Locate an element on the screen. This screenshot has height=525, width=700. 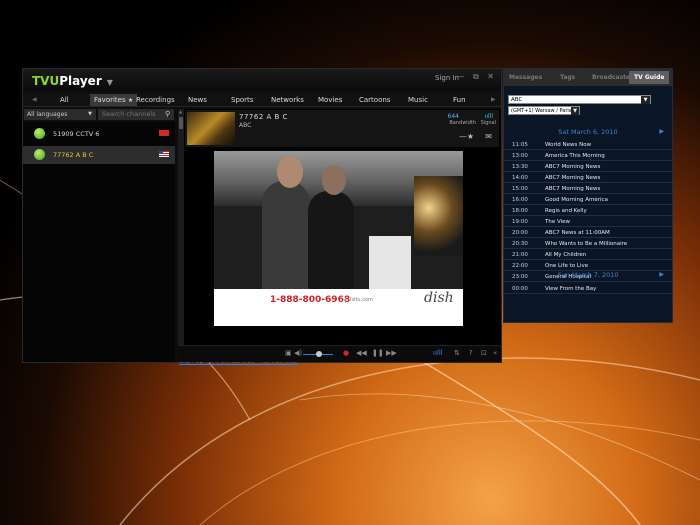
help-icon: ? is located at coordinates (471, 353).